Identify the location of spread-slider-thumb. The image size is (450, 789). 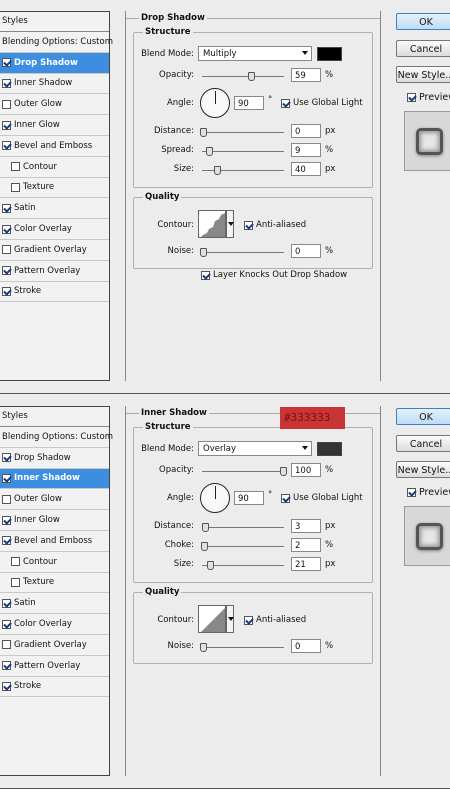
(209, 151).